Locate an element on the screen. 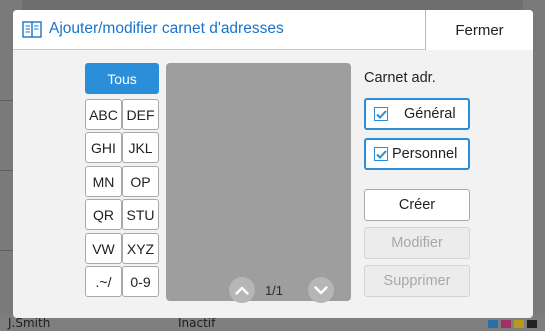 The image size is (545, 331). address-book-icon is located at coordinates (32, 29).